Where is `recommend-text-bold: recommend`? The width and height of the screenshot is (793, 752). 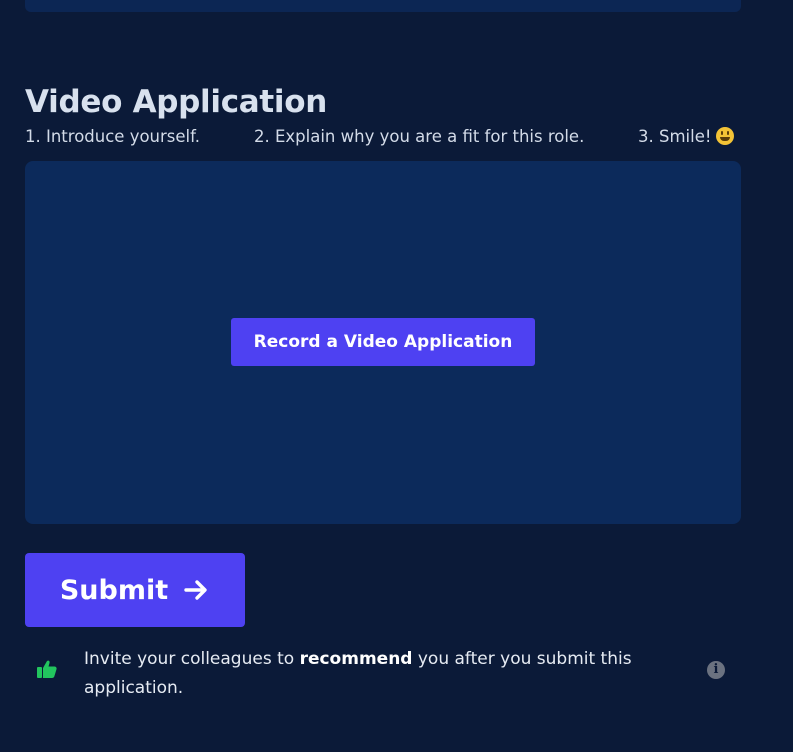
recommend-text-bold: recommend is located at coordinates (356, 659).